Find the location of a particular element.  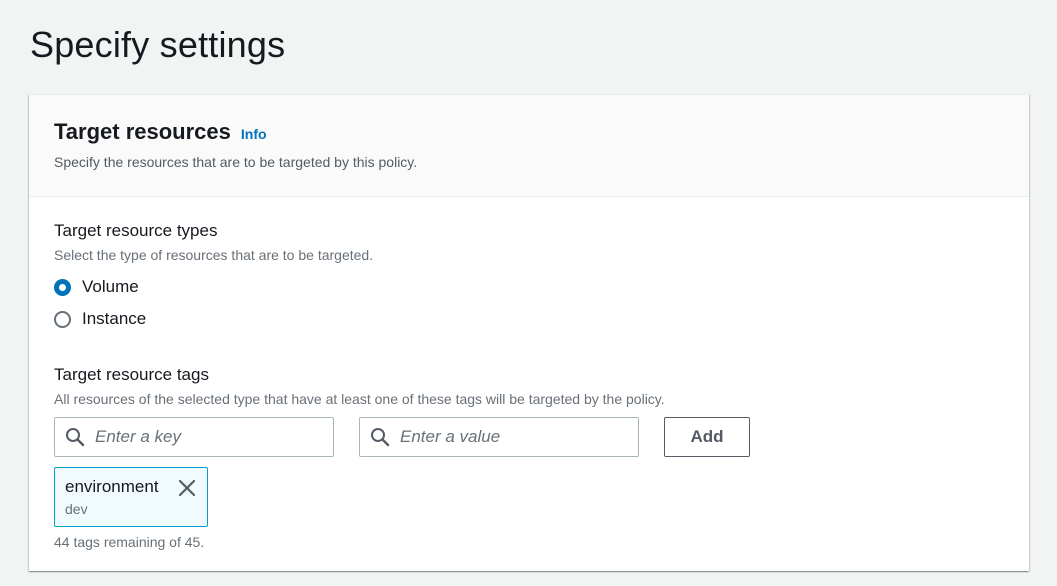

tag-token: environment dev is located at coordinates (131, 497).